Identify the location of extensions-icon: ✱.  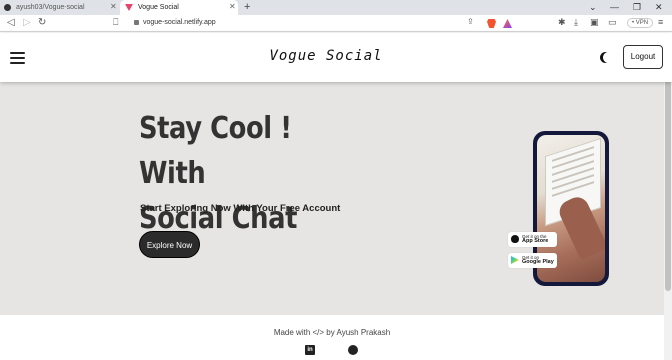
(562, 22).